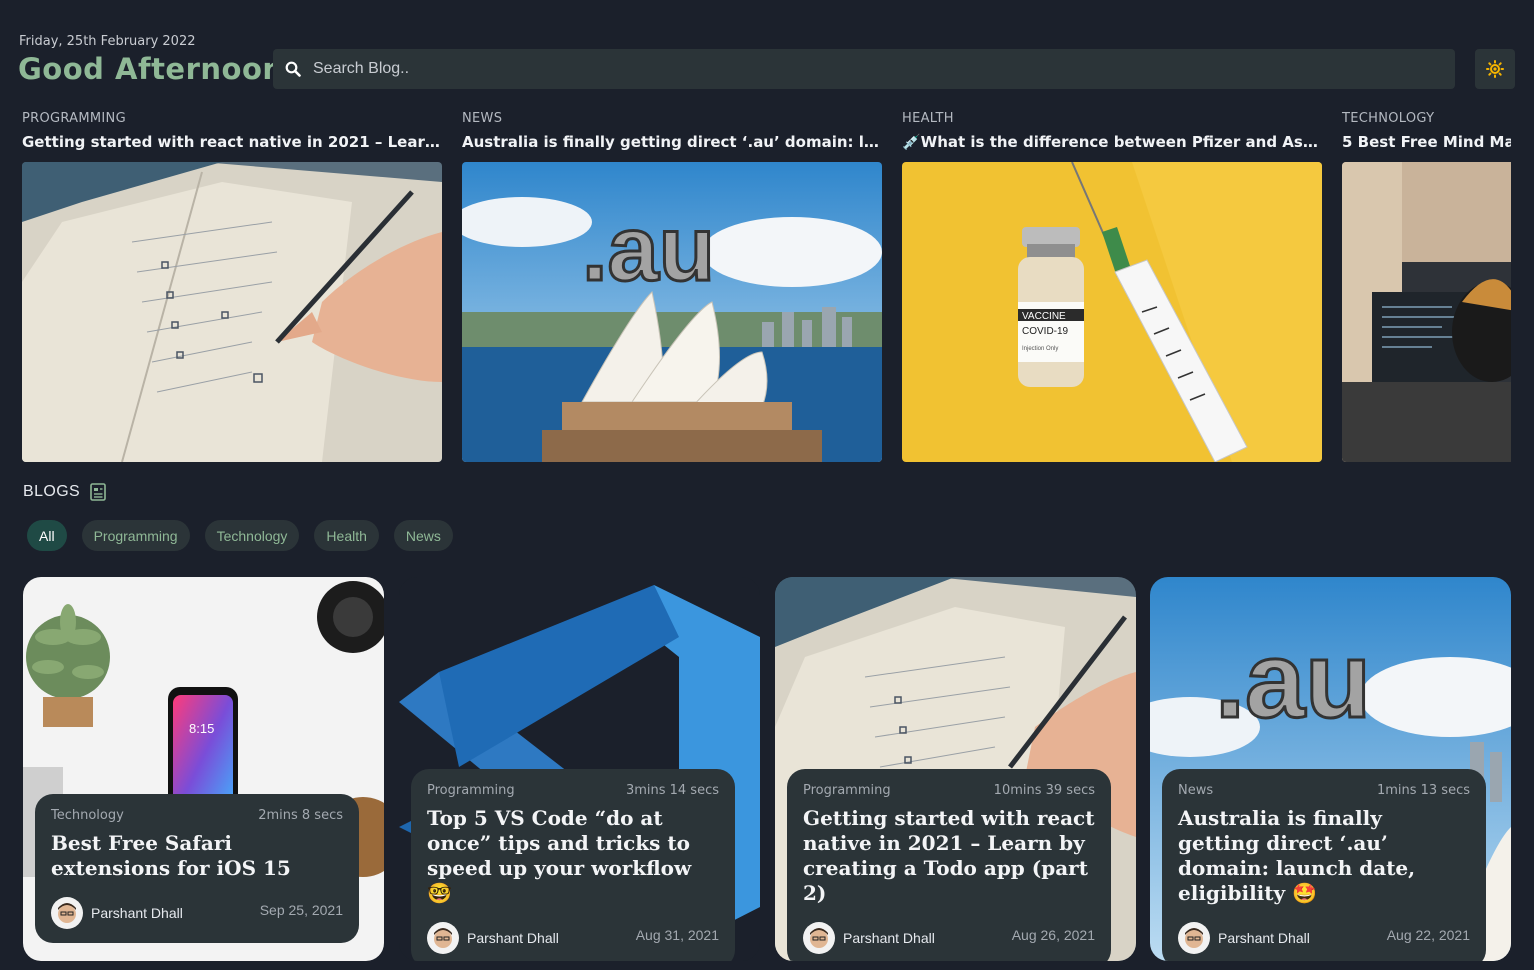  What do you see at coordinates (1388, 118) in the screenshot?
I see `featured-category: TECHNOLOGY` at bounding box center [1388, 118].